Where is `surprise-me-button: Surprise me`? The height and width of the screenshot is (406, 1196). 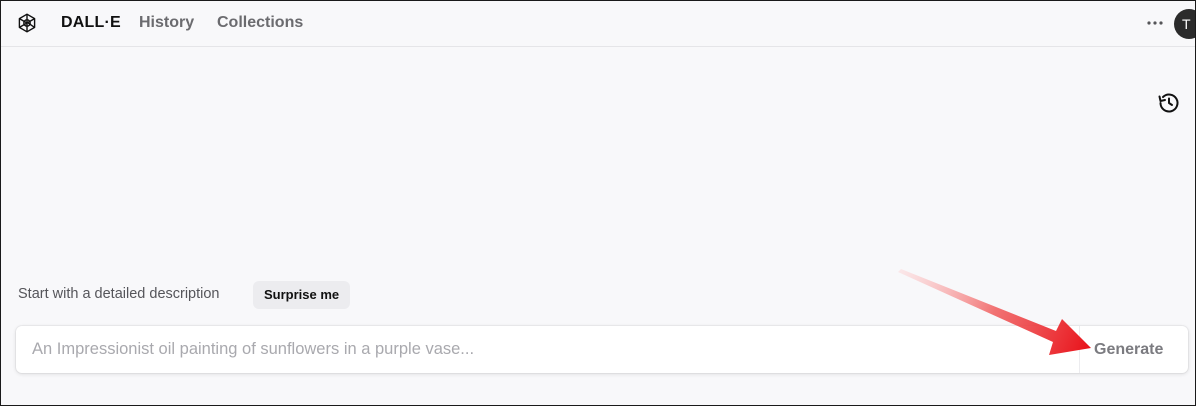 surprise-me-button: Surprise me is located at coordinates (302, 295).